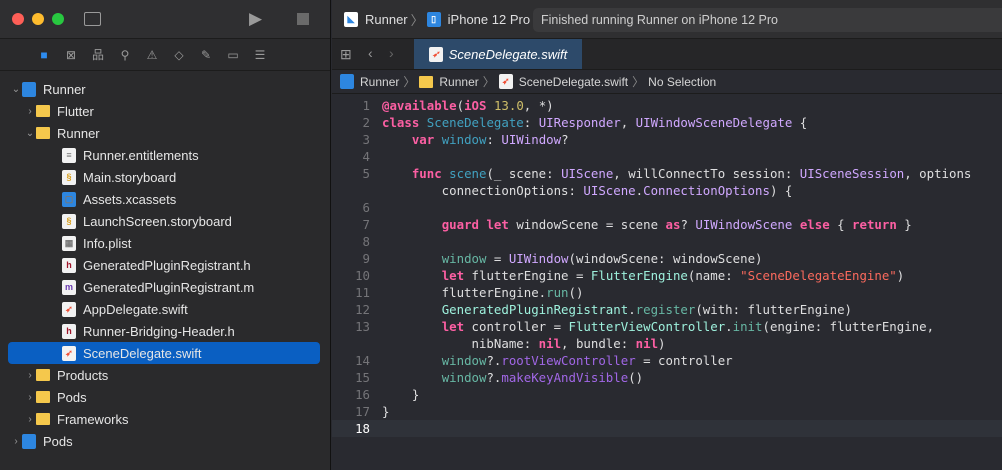 The height and width of the screenshot is (470, 1002). What do you see at coordinates (98, 55) in the screenshot?
I see `symbol-icon: 品` at bounding box center [98, 55].